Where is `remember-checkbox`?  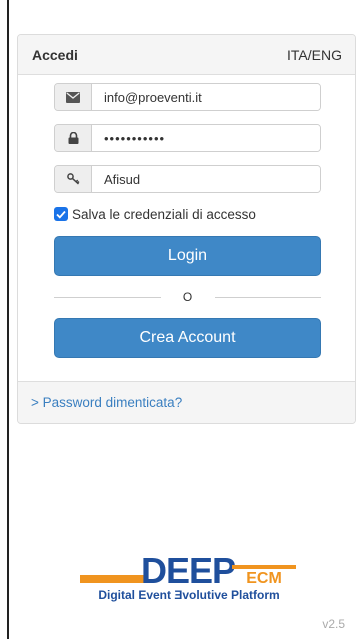 remember-checkbox is located at coordinates (61, 214).